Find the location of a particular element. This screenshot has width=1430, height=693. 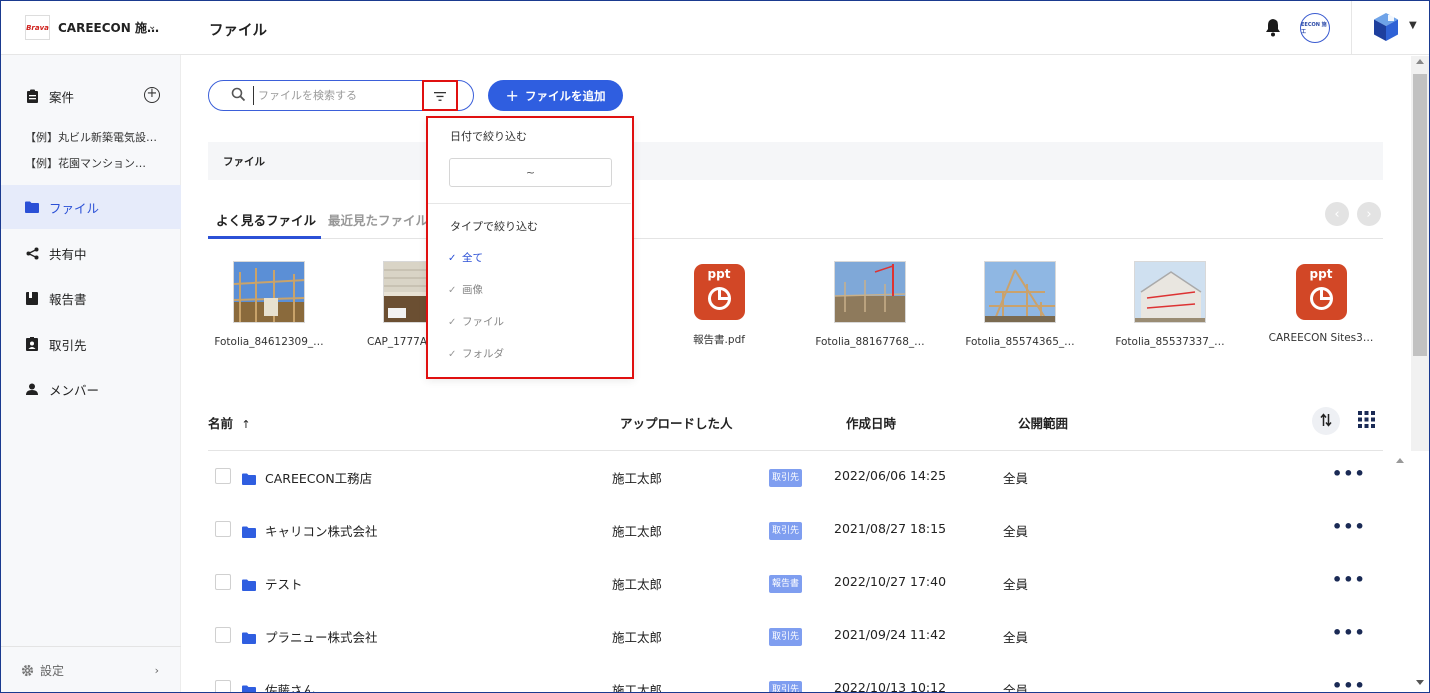

table-row: 佐藤さん 施工太郎 取引先 2022/10/13 10:12 全員 ••• is located at coordinates (795, 677).